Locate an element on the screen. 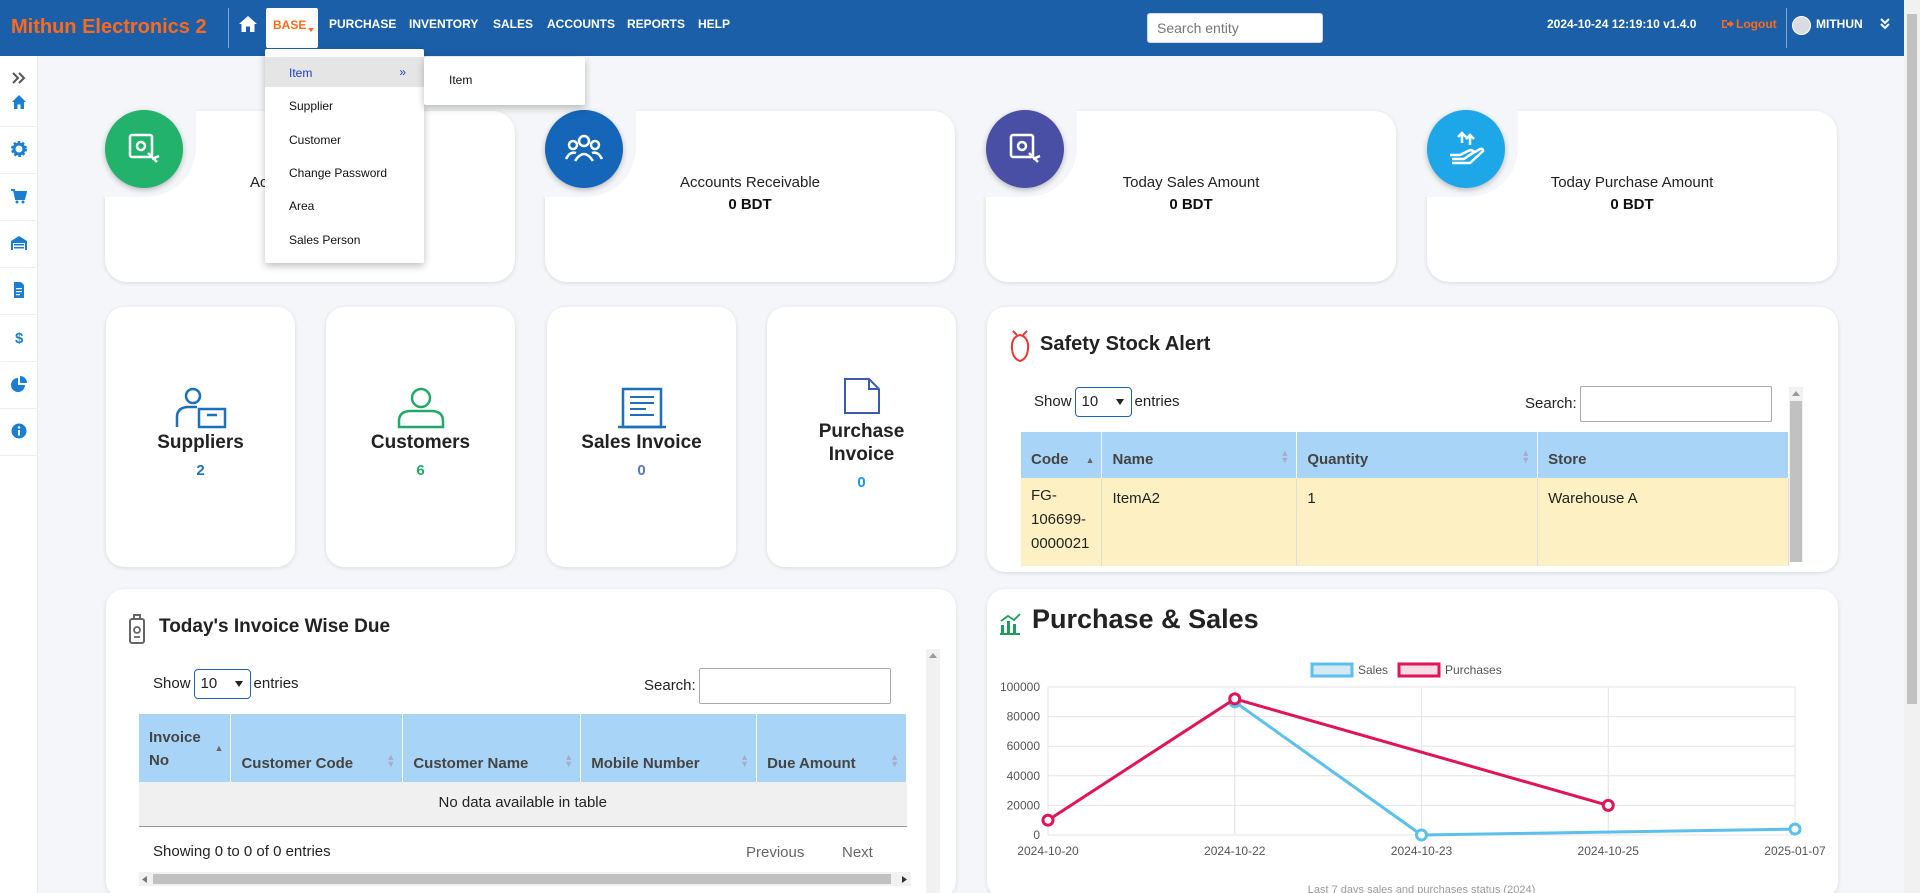 The width and height of the screenshot is (1920, 893). avatar is located at coordinates (1801, 25).